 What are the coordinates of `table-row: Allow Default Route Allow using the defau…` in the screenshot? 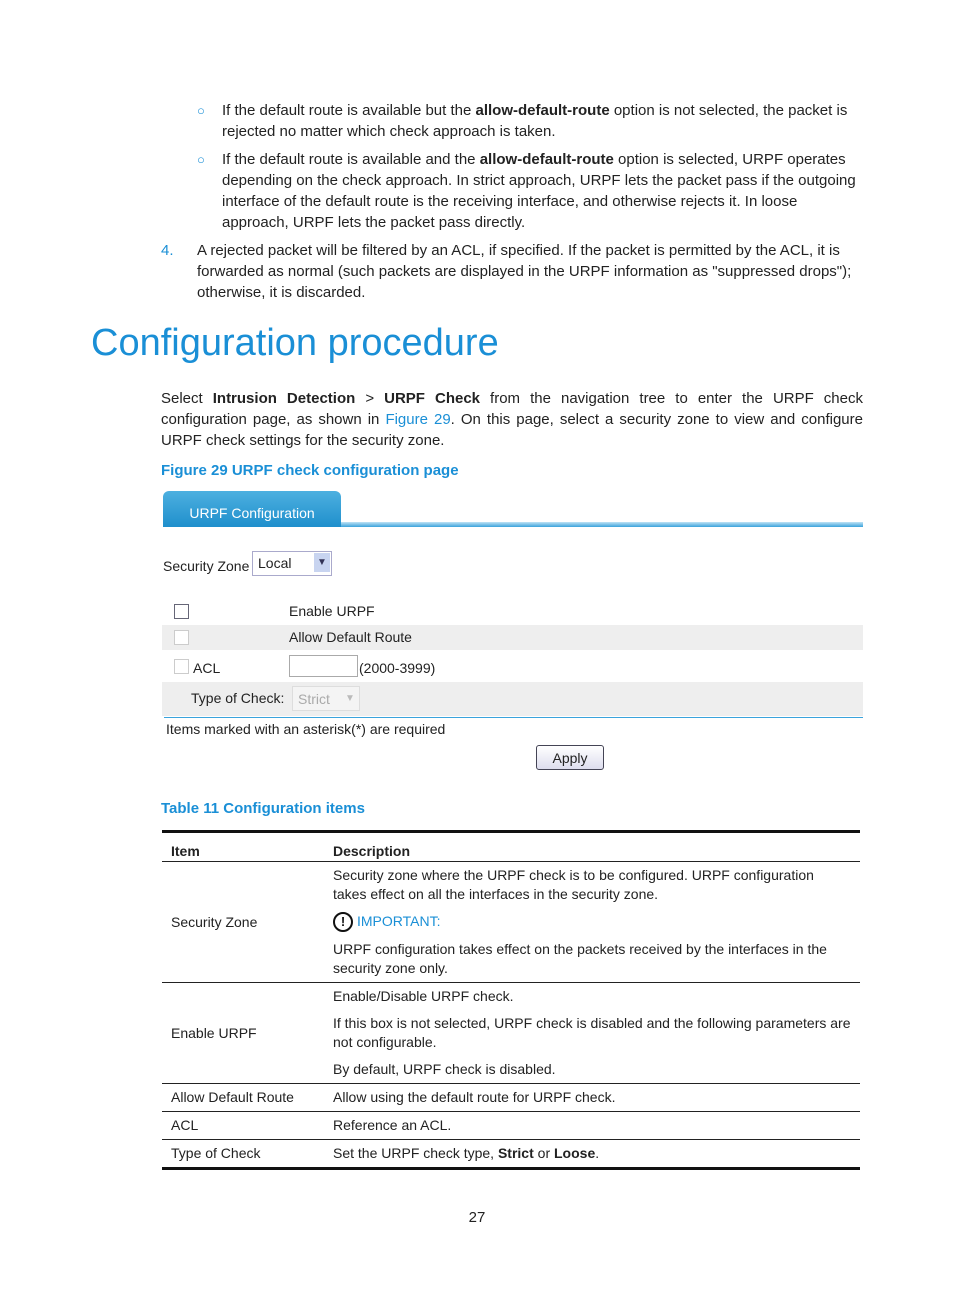 It's located at (511, 1097).